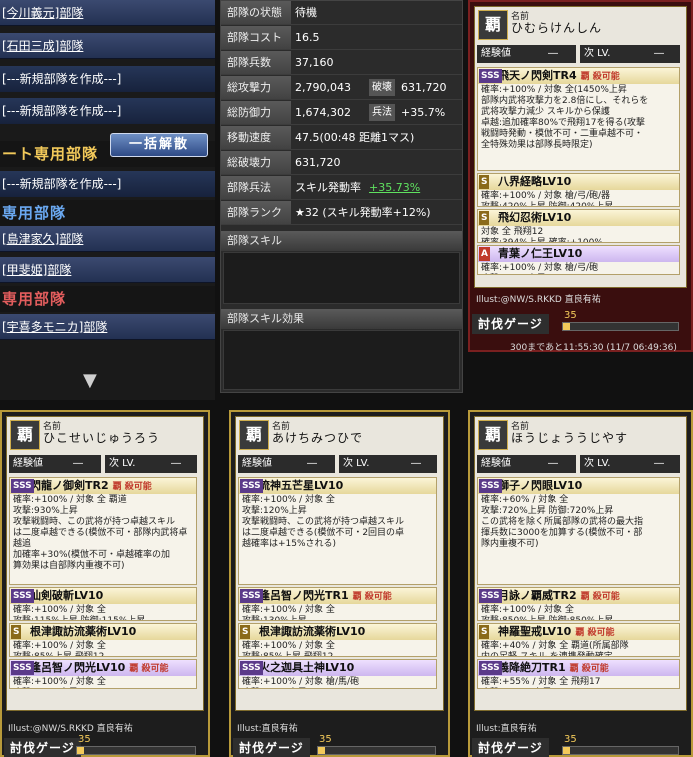 Image resolution: width=693 pixels, height=757 pixels. What do you see at coordinates (256, 62) in the screenshot?
I see `stat-key: 部隊兵数` at bounding box center [256, 62].